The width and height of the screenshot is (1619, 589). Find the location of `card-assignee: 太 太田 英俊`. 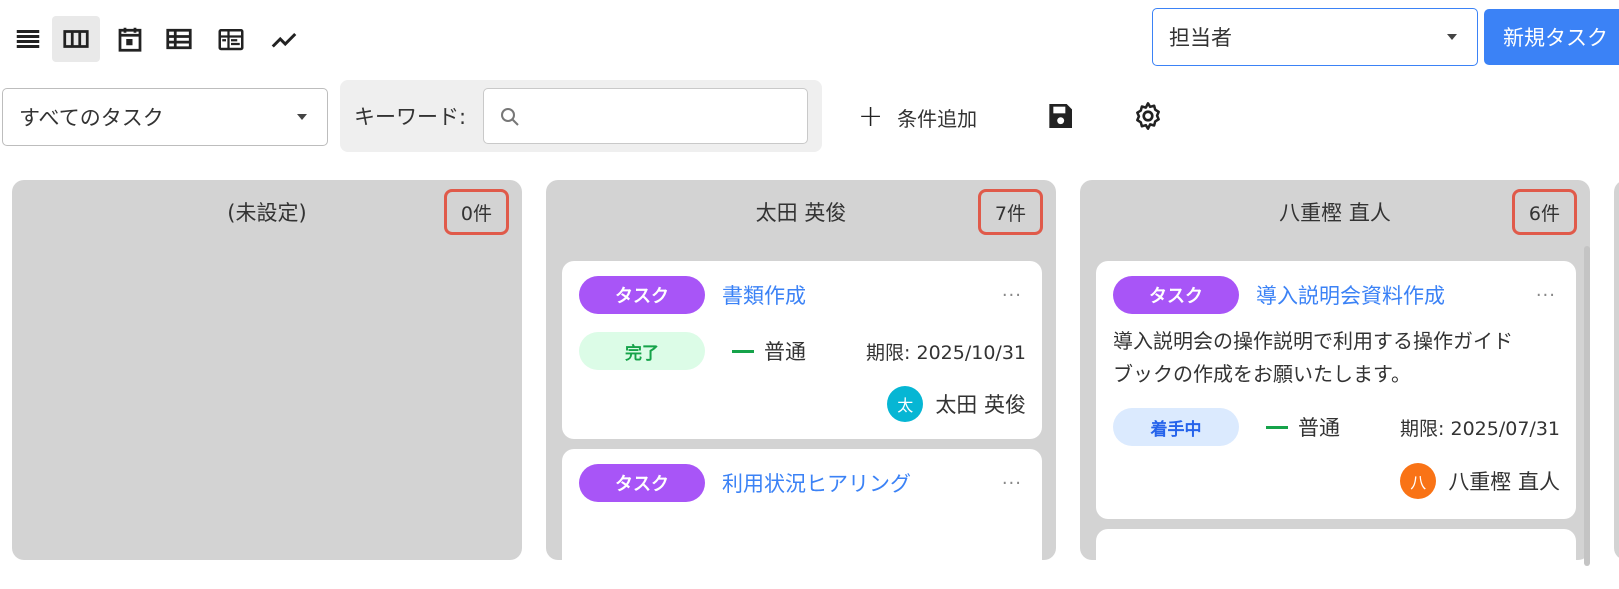

card-assignee: 太 太田 英俊 is located at coordinates (956, 404).